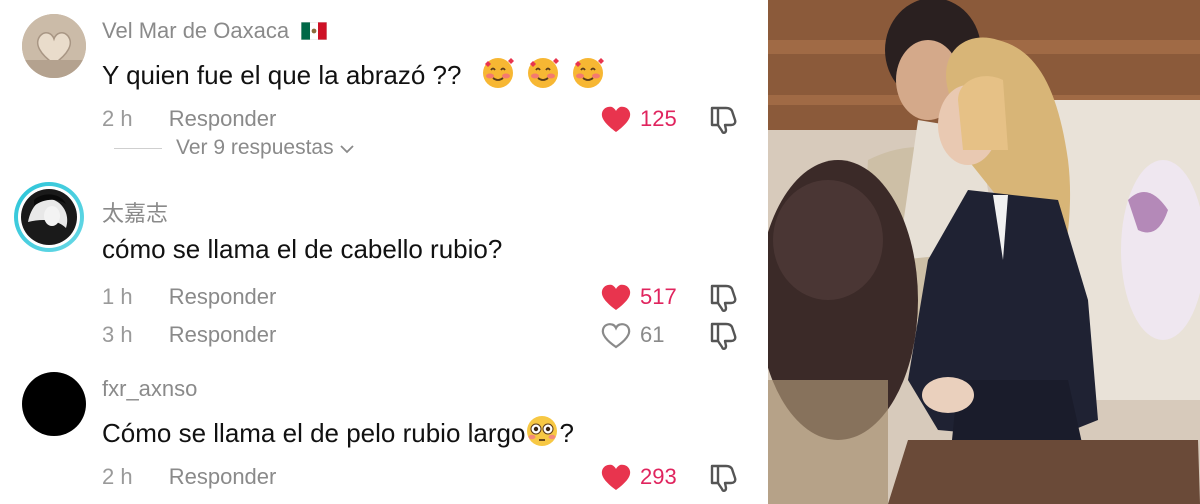 The image size is (1200, 504). Describe the element at coordinates (652, 334) in the screenshot. I see `like-count: 61` at that location.